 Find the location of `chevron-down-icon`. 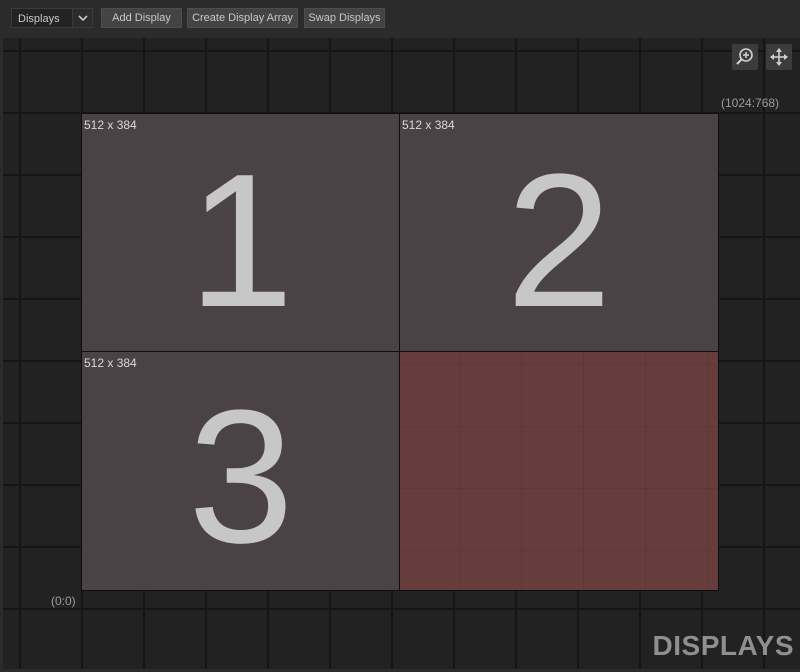

chevron-down-icon is located at coordinates (82, 18).